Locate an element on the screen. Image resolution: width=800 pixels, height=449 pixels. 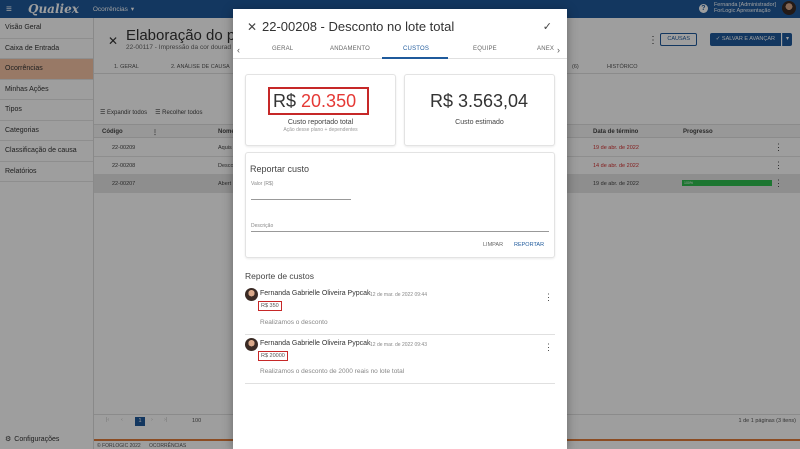
dialog-title: 22-00208 - Desconto no lote total is located at coordinates (358, 26).